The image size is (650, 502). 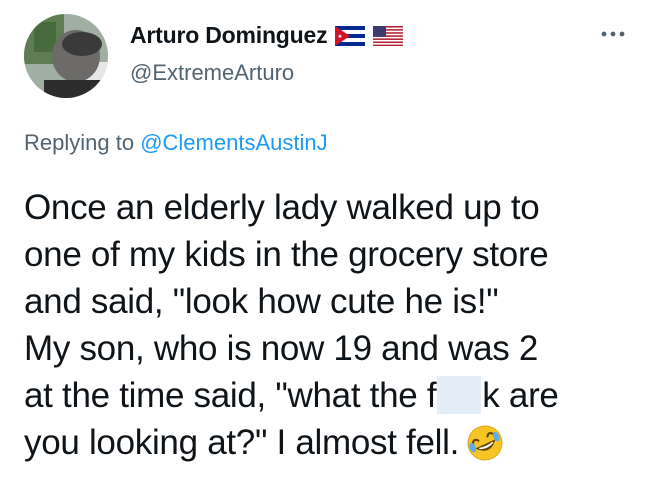 What do you see at coordinates (520, 395) in the screenshot?
I see `tweet-text-segment: k are` at bounding box center [520, 395].